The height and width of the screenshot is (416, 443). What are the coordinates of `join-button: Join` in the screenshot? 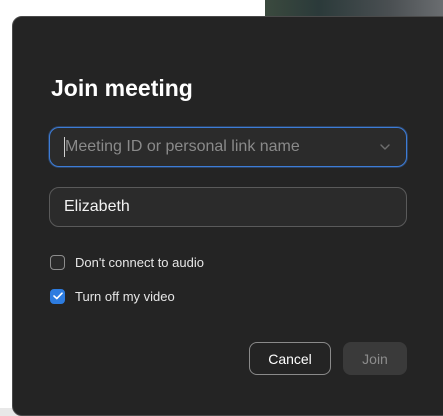 It's located at (375, 358).